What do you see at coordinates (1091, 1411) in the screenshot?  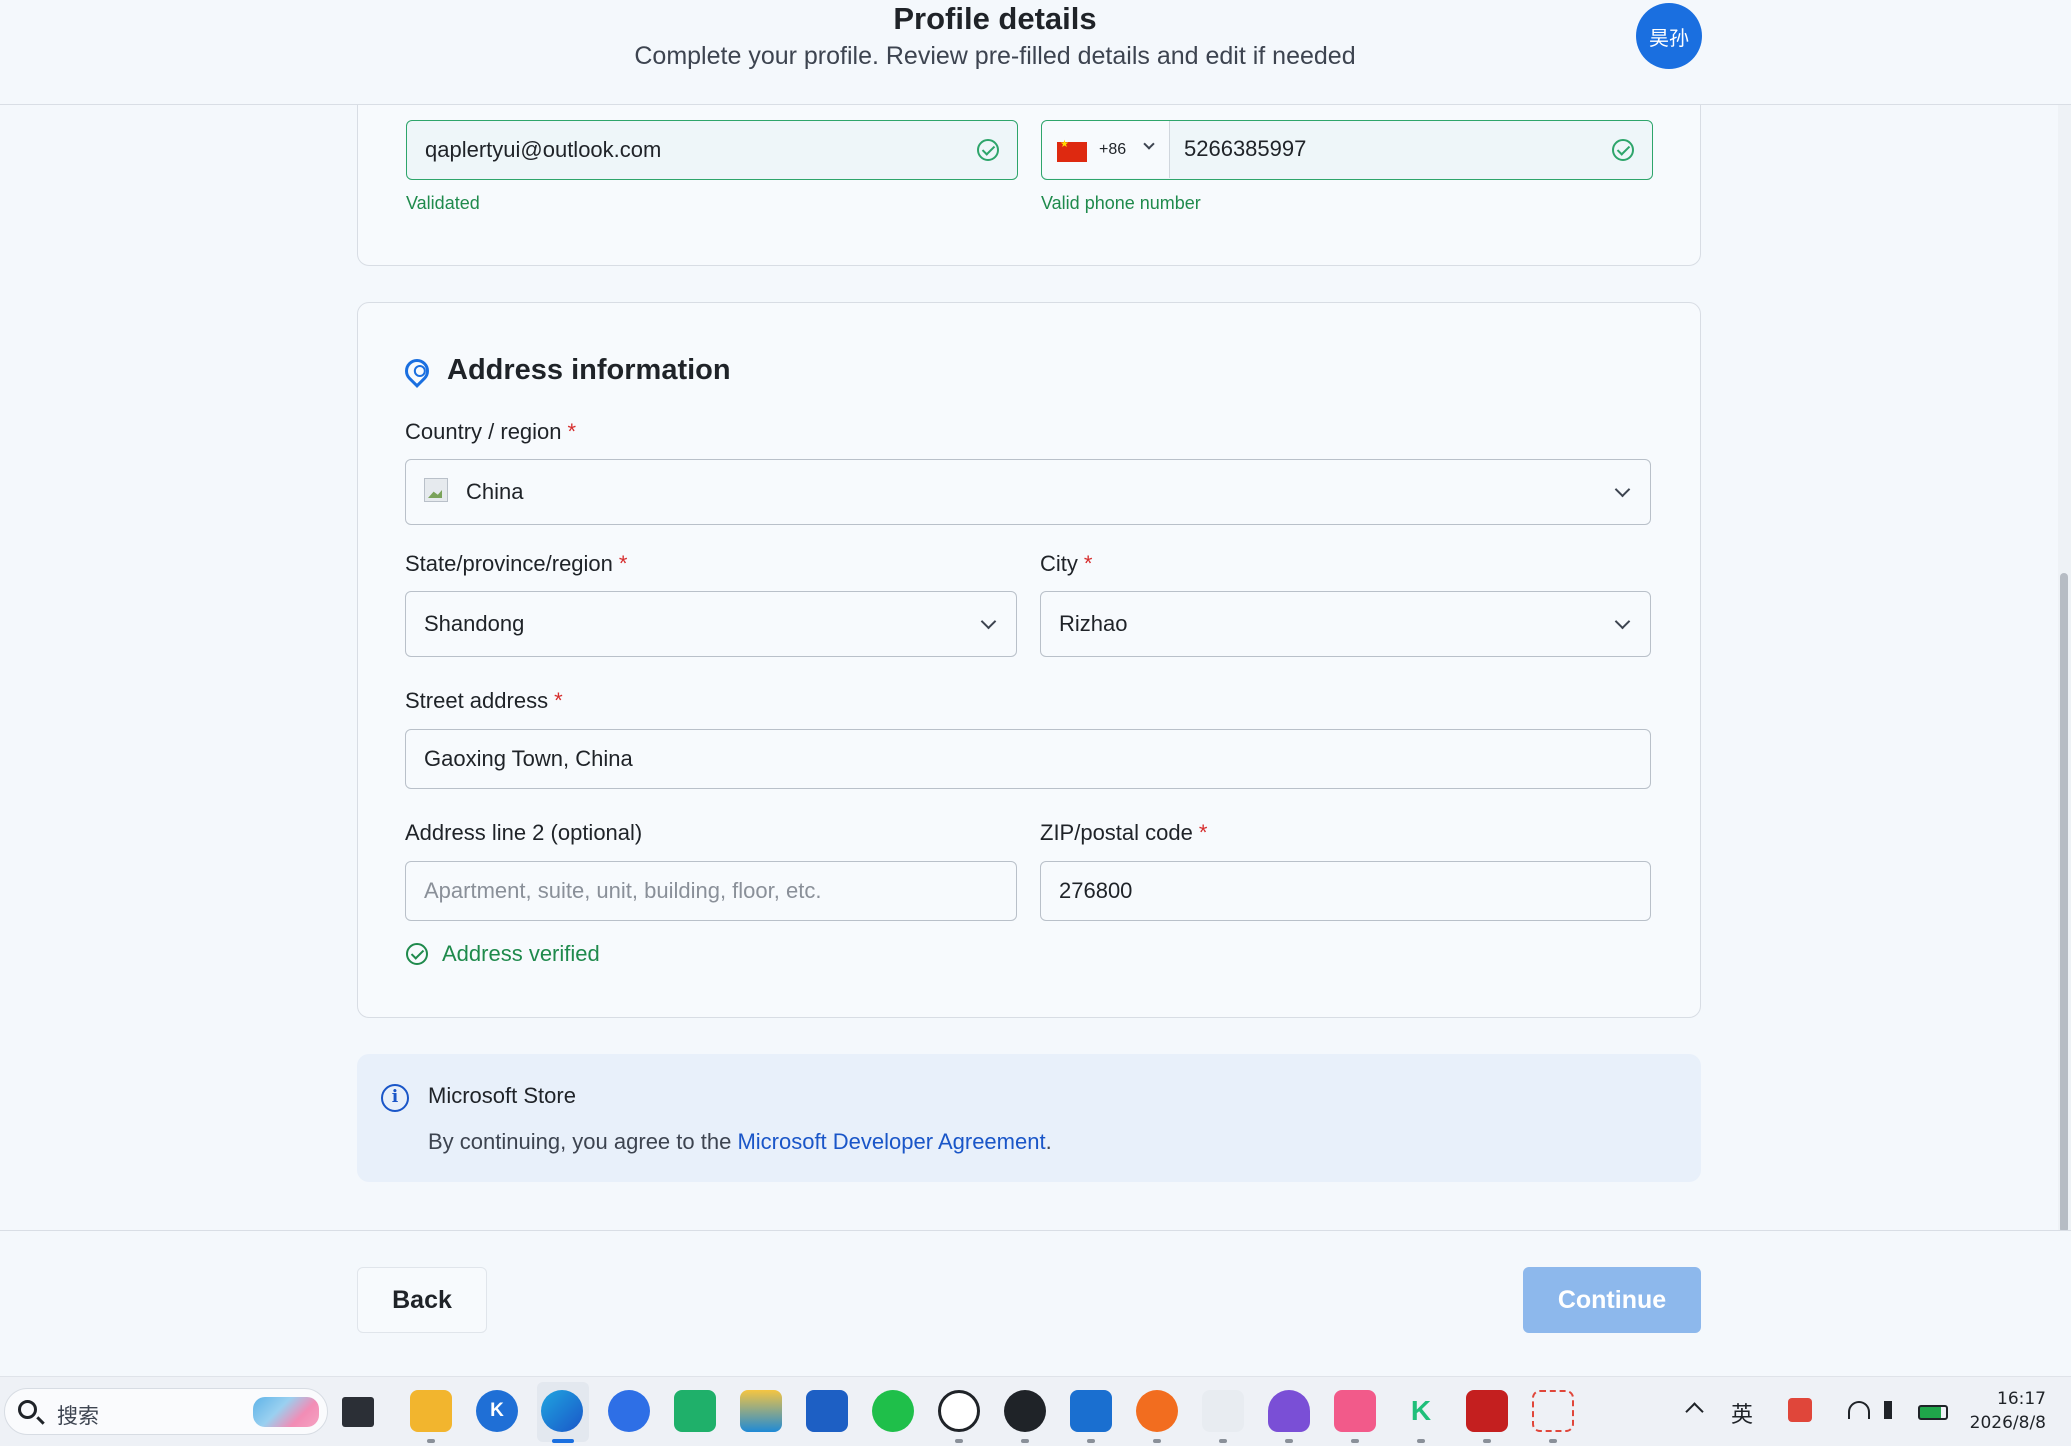 I see `outlook-icon` at bounding box center [1091, 1411].